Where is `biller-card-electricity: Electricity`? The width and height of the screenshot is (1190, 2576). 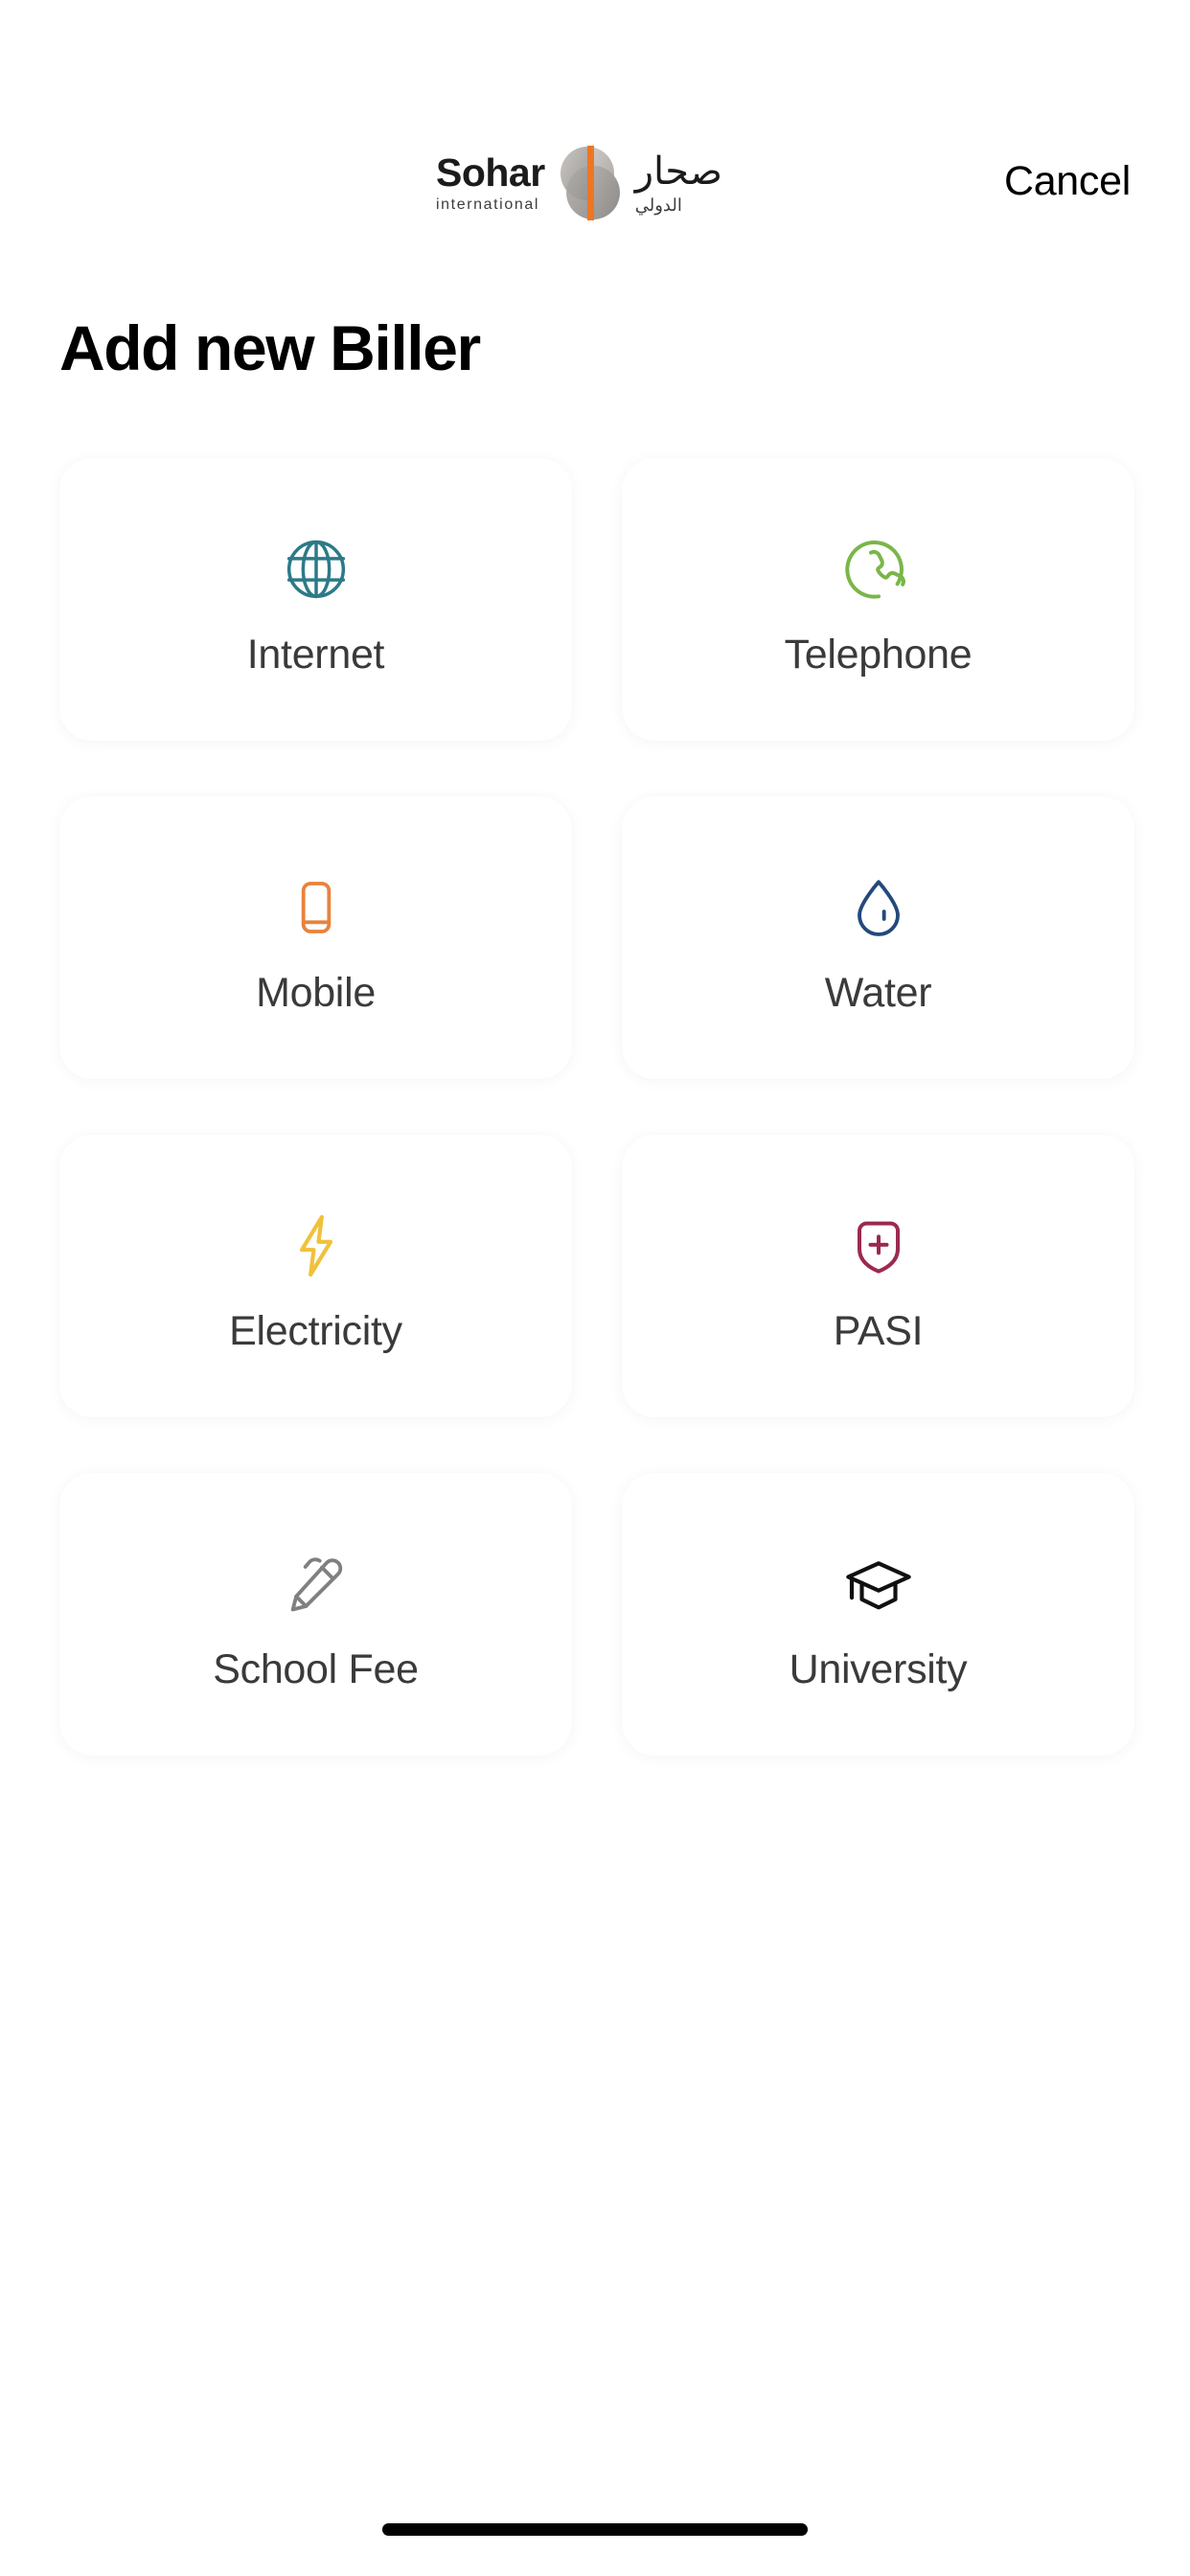
biller-card-electricity: Electricity is located at coordinates (316, 1276).